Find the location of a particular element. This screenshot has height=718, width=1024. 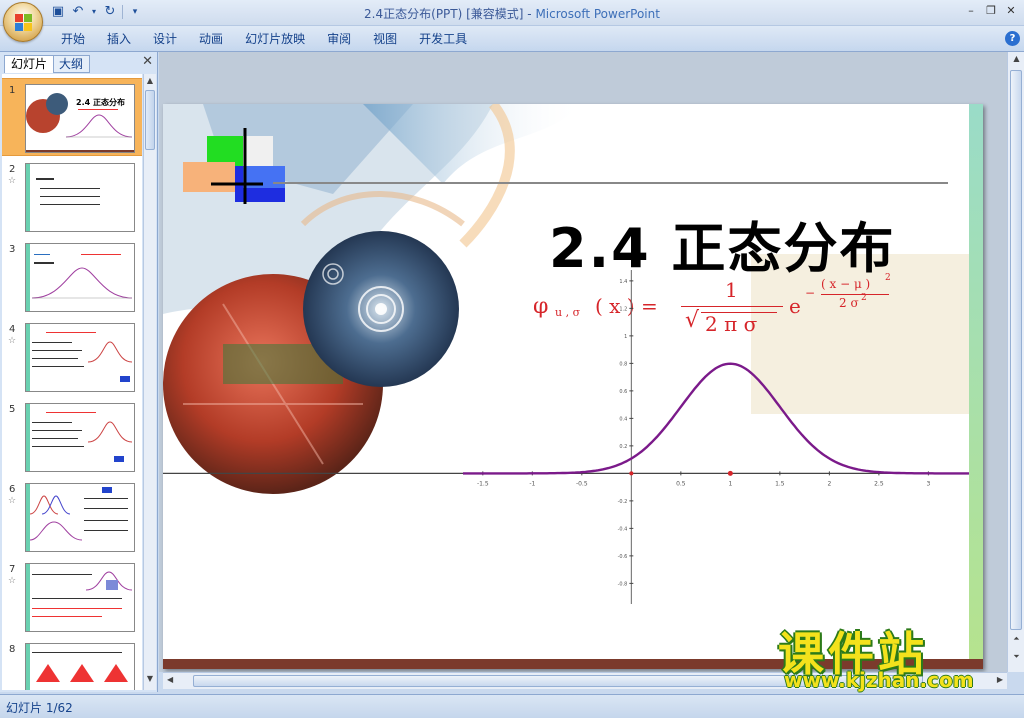

y-tick-label: 0.2 is located at coordinates (623, 447).